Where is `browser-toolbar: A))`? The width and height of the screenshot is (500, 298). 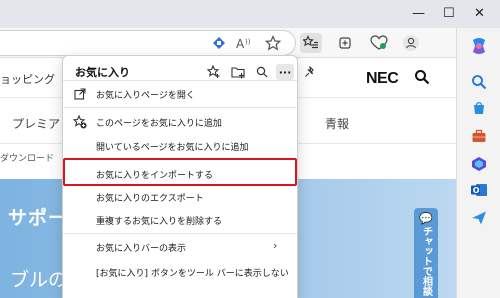 browser-toolbar: A)) is located at coordinates (228, 43).